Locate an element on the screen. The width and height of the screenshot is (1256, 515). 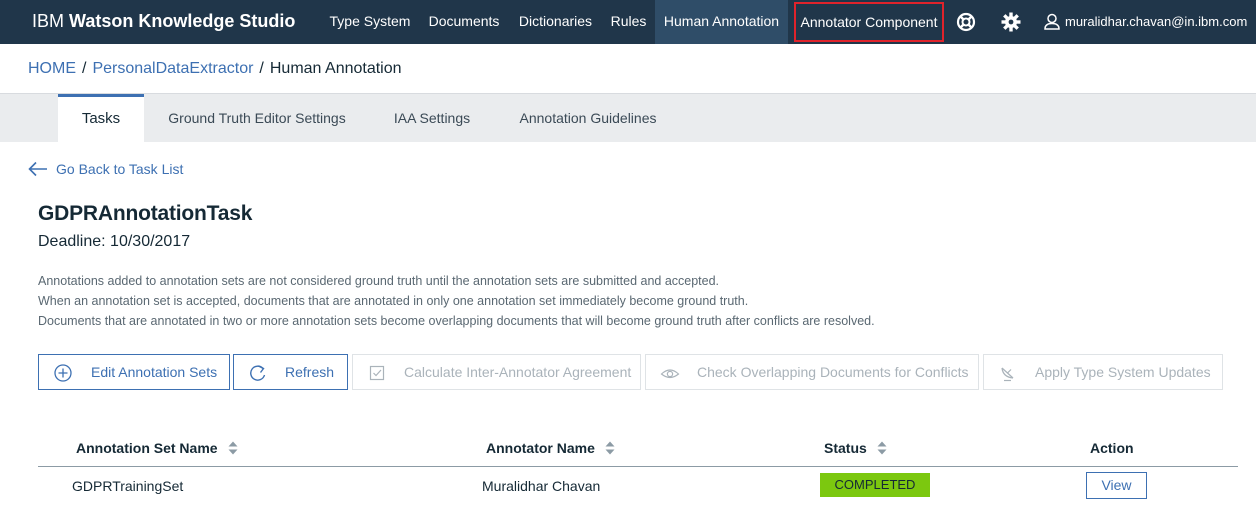
satellite-dish-icon is located at coordinates (1007, 374).